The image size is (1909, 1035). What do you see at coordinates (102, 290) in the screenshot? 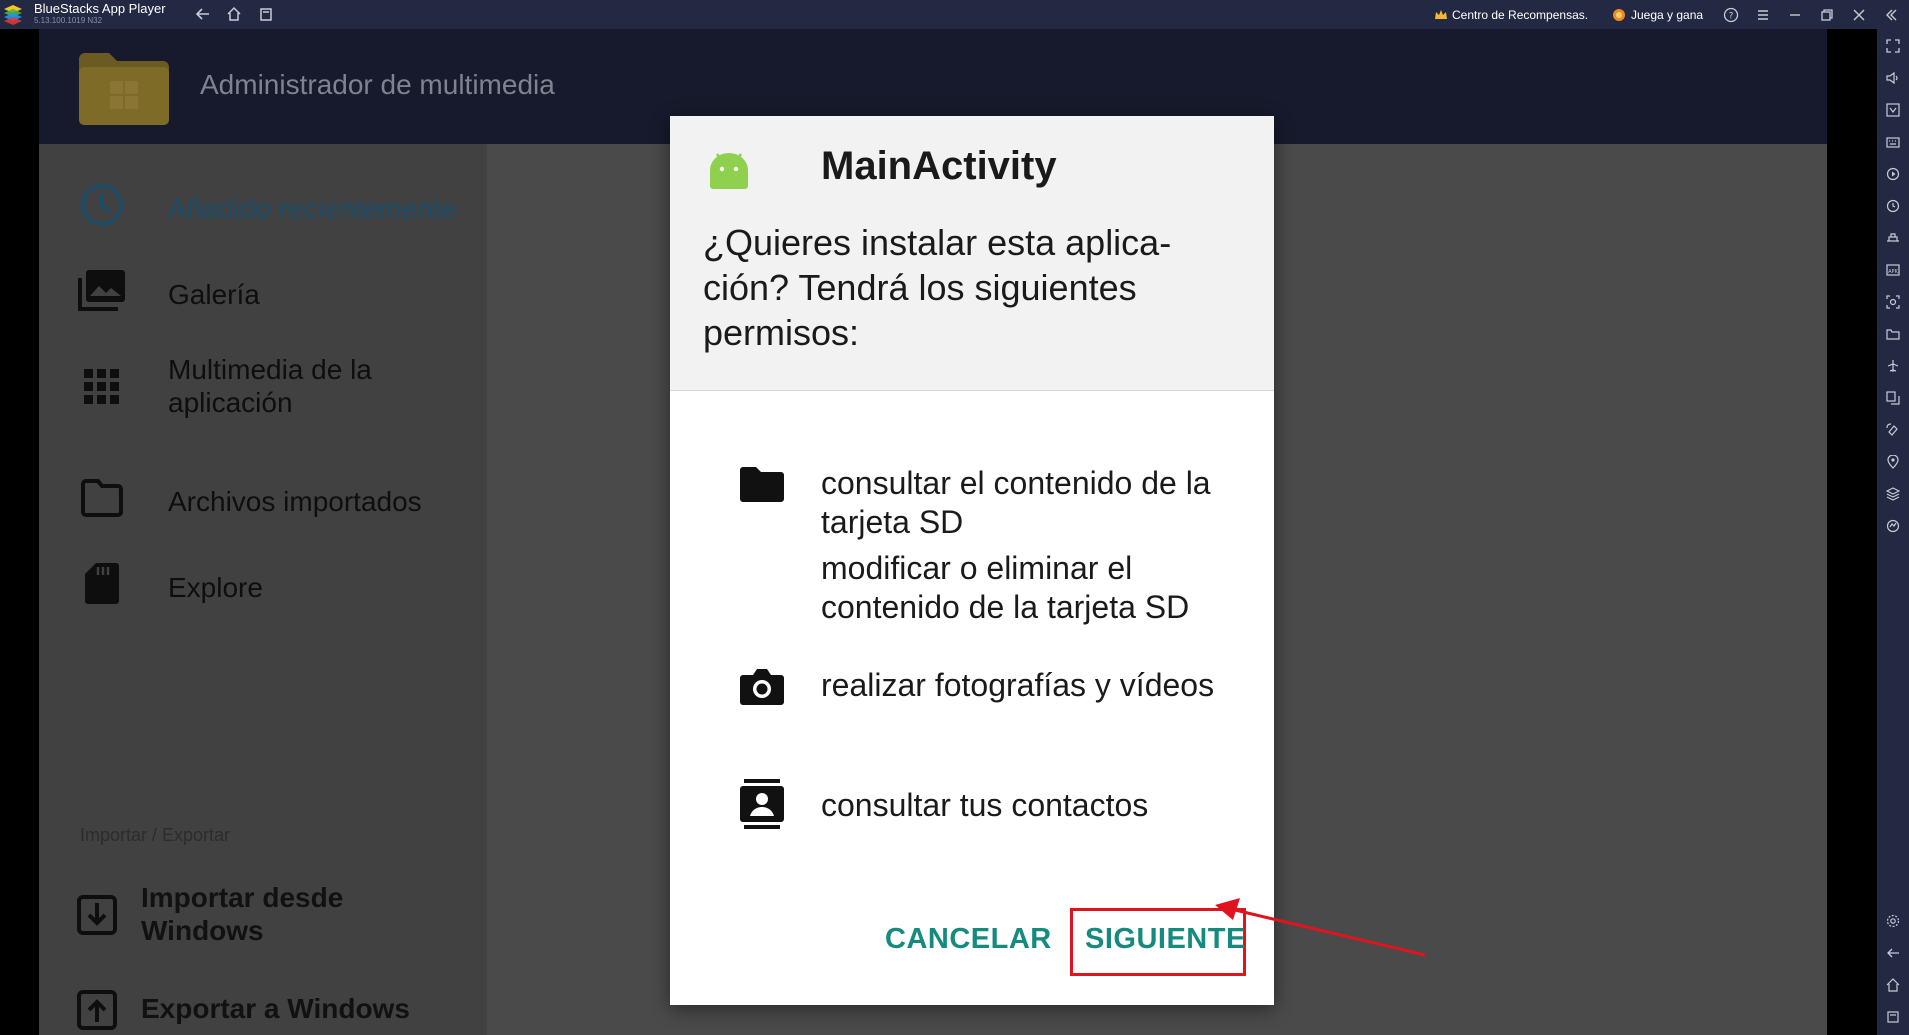
I see `gallery-icon` at bounding box center [102, 290].